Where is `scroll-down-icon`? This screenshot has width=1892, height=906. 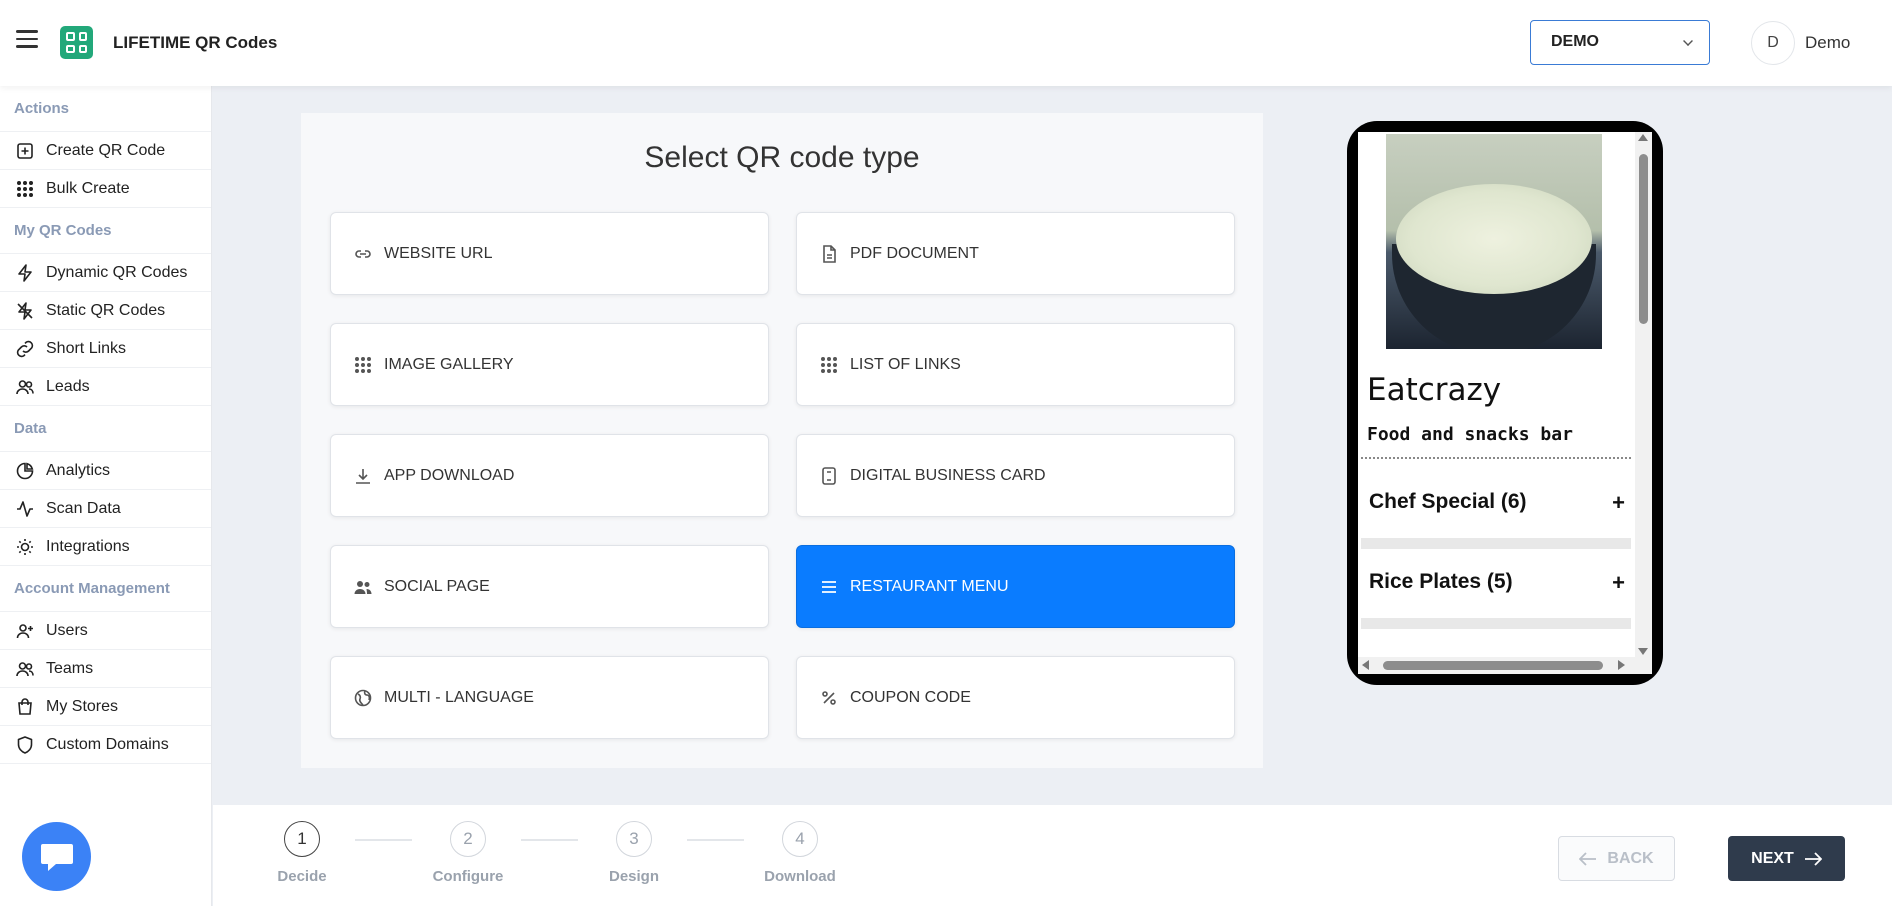 scroll-down-icon is located at coordinates (1643, 651).